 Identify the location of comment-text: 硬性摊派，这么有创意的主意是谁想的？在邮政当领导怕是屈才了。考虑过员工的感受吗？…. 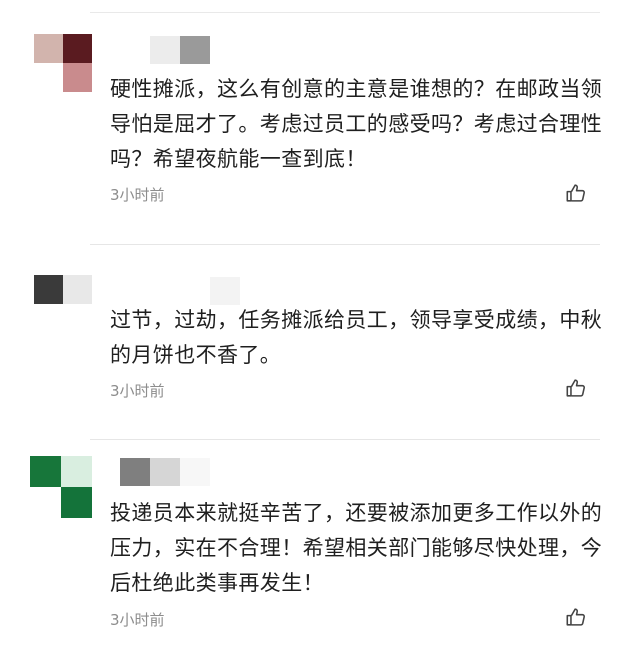
(356, 124).